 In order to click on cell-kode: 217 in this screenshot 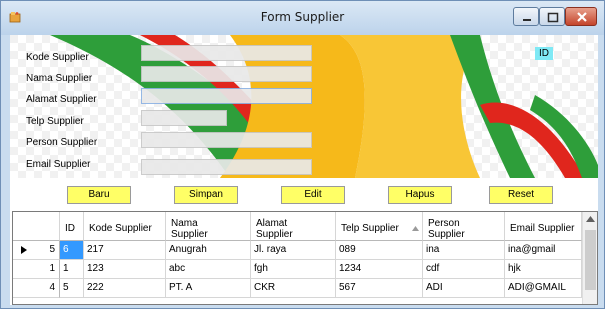, I will do `click(125, 250)`.